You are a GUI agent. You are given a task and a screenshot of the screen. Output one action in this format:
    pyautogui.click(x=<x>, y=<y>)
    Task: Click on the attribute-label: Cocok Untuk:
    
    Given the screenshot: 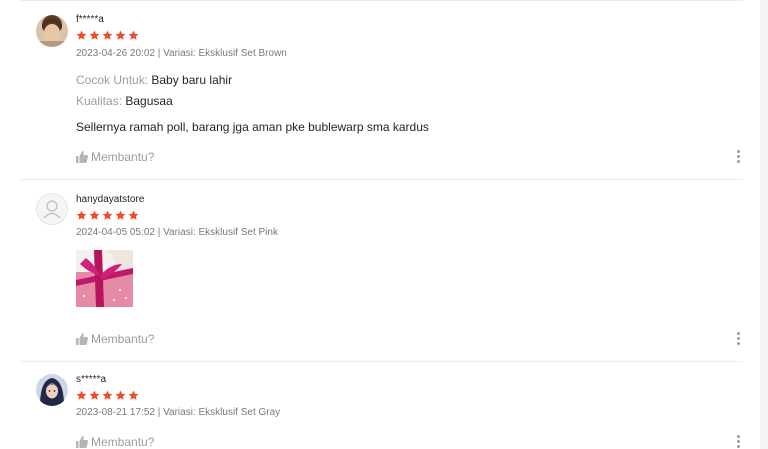 What is the action you would take?
    pyautogui.click(x=112, y=80)
    